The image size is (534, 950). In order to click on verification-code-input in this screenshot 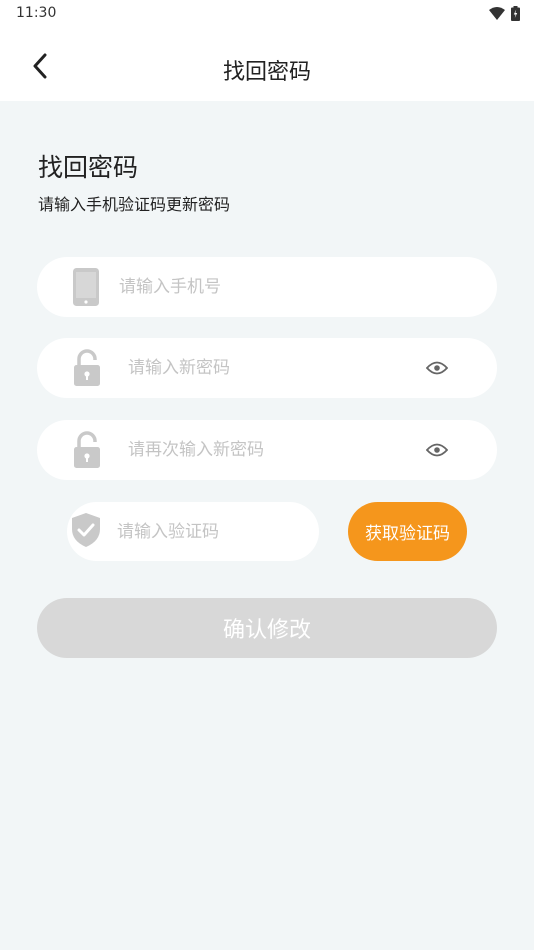, I will do `click(212, 531)`.